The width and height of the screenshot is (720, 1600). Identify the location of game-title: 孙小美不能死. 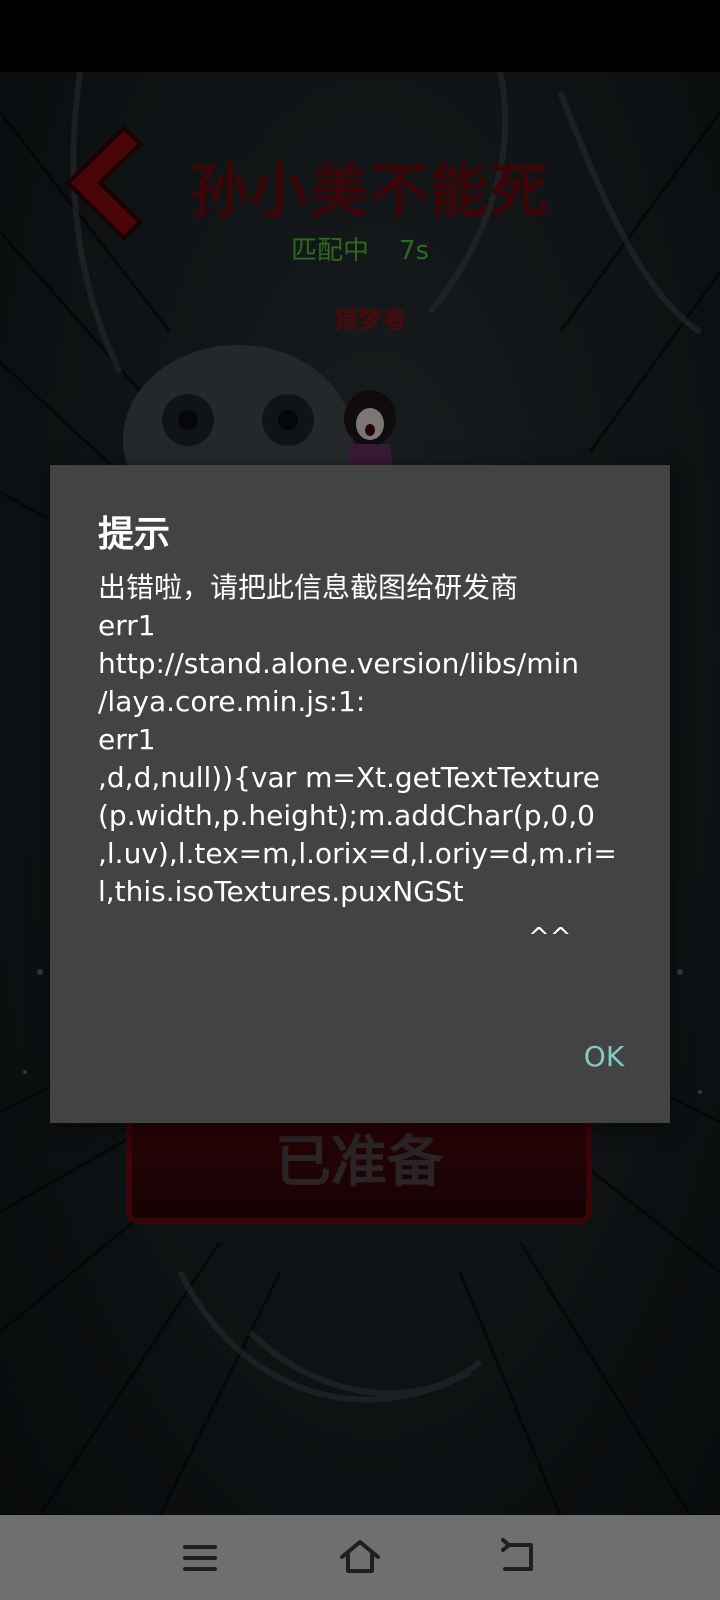
(369, 191).